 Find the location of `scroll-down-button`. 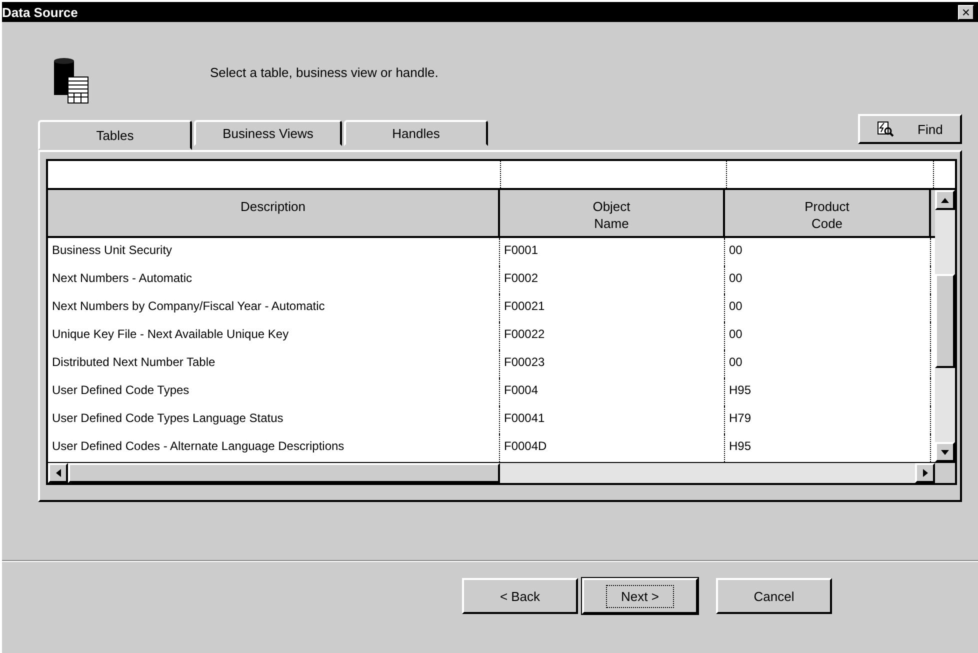

scroll-down-button is located at coordinates (945, 452).